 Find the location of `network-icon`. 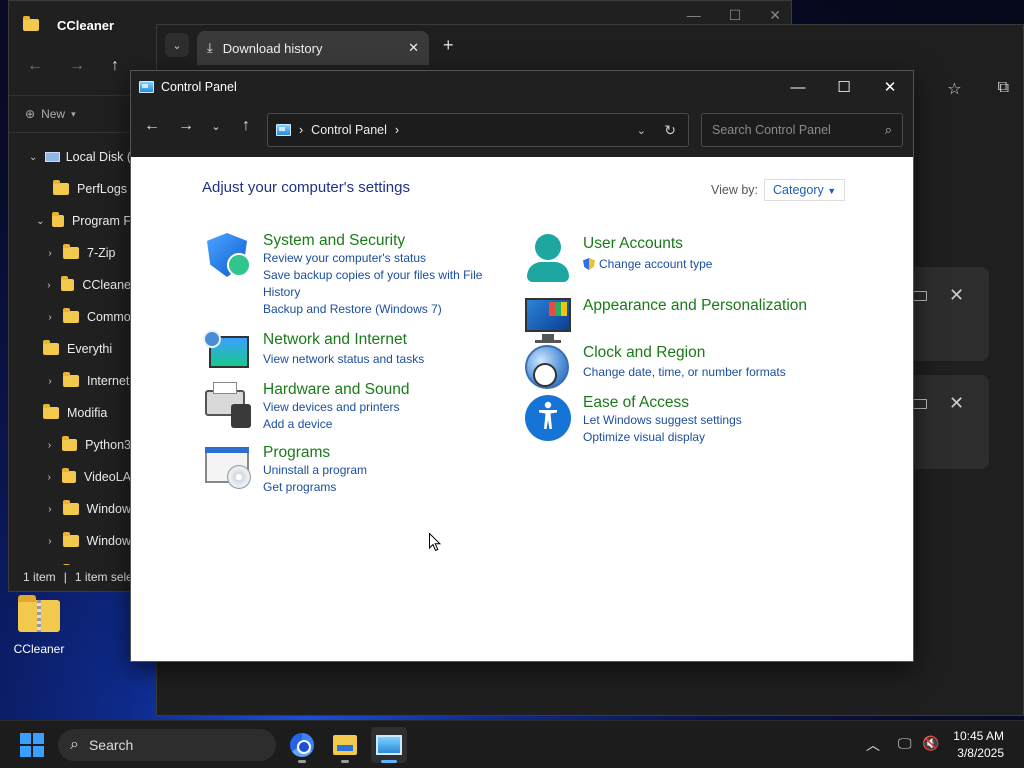

network-icon is located at coordinates (228, 355).